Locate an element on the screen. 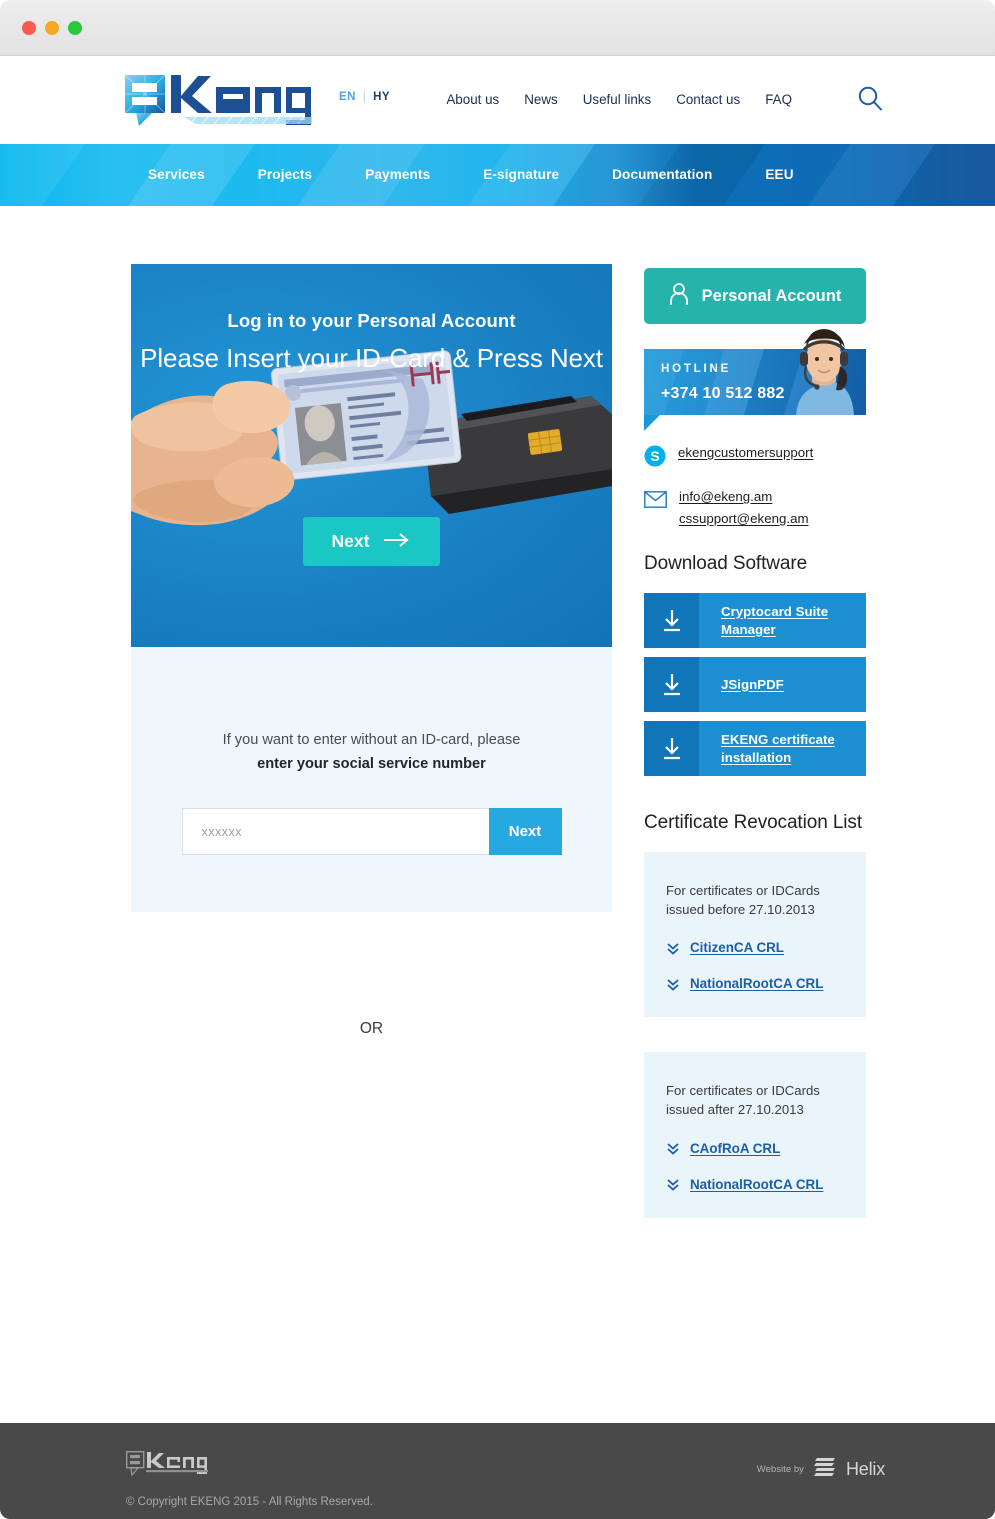 The height and width of the screenshot is (1519, 995). download-label: JSignPDF is located at coordinates (752, 684).